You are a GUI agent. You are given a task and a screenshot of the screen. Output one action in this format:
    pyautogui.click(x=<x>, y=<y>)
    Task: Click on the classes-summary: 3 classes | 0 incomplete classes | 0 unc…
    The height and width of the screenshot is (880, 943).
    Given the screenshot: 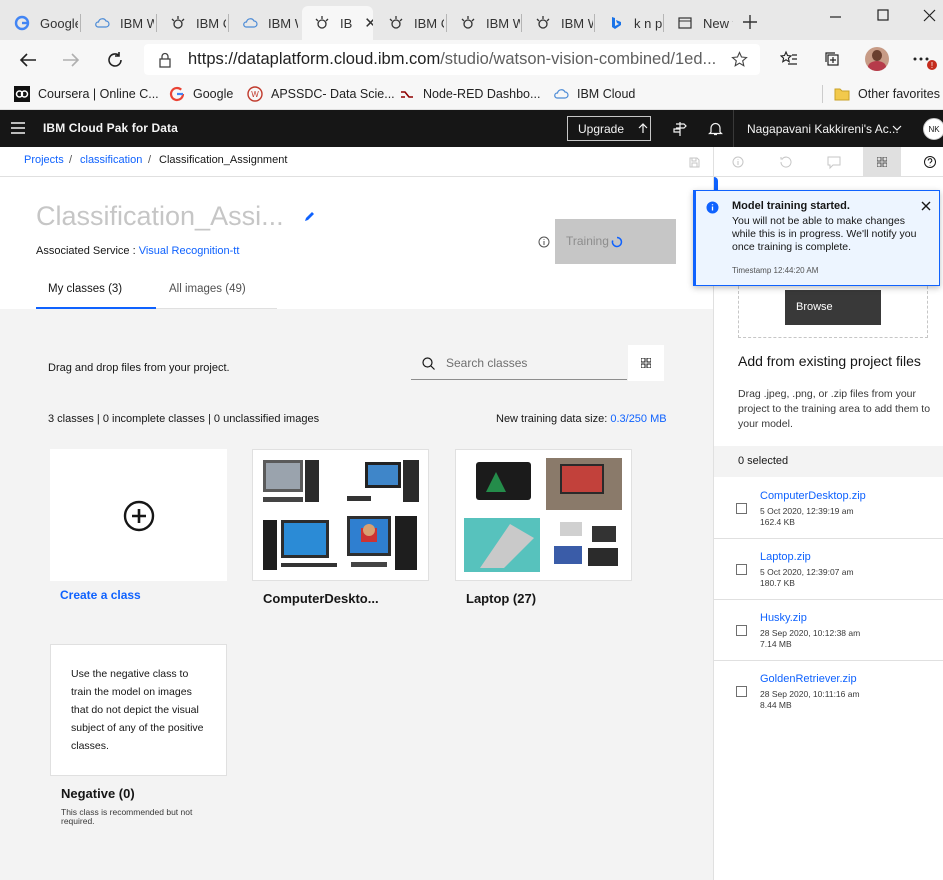 What is the action you would take?
    pyautogui.click(x=184, y=419)
    